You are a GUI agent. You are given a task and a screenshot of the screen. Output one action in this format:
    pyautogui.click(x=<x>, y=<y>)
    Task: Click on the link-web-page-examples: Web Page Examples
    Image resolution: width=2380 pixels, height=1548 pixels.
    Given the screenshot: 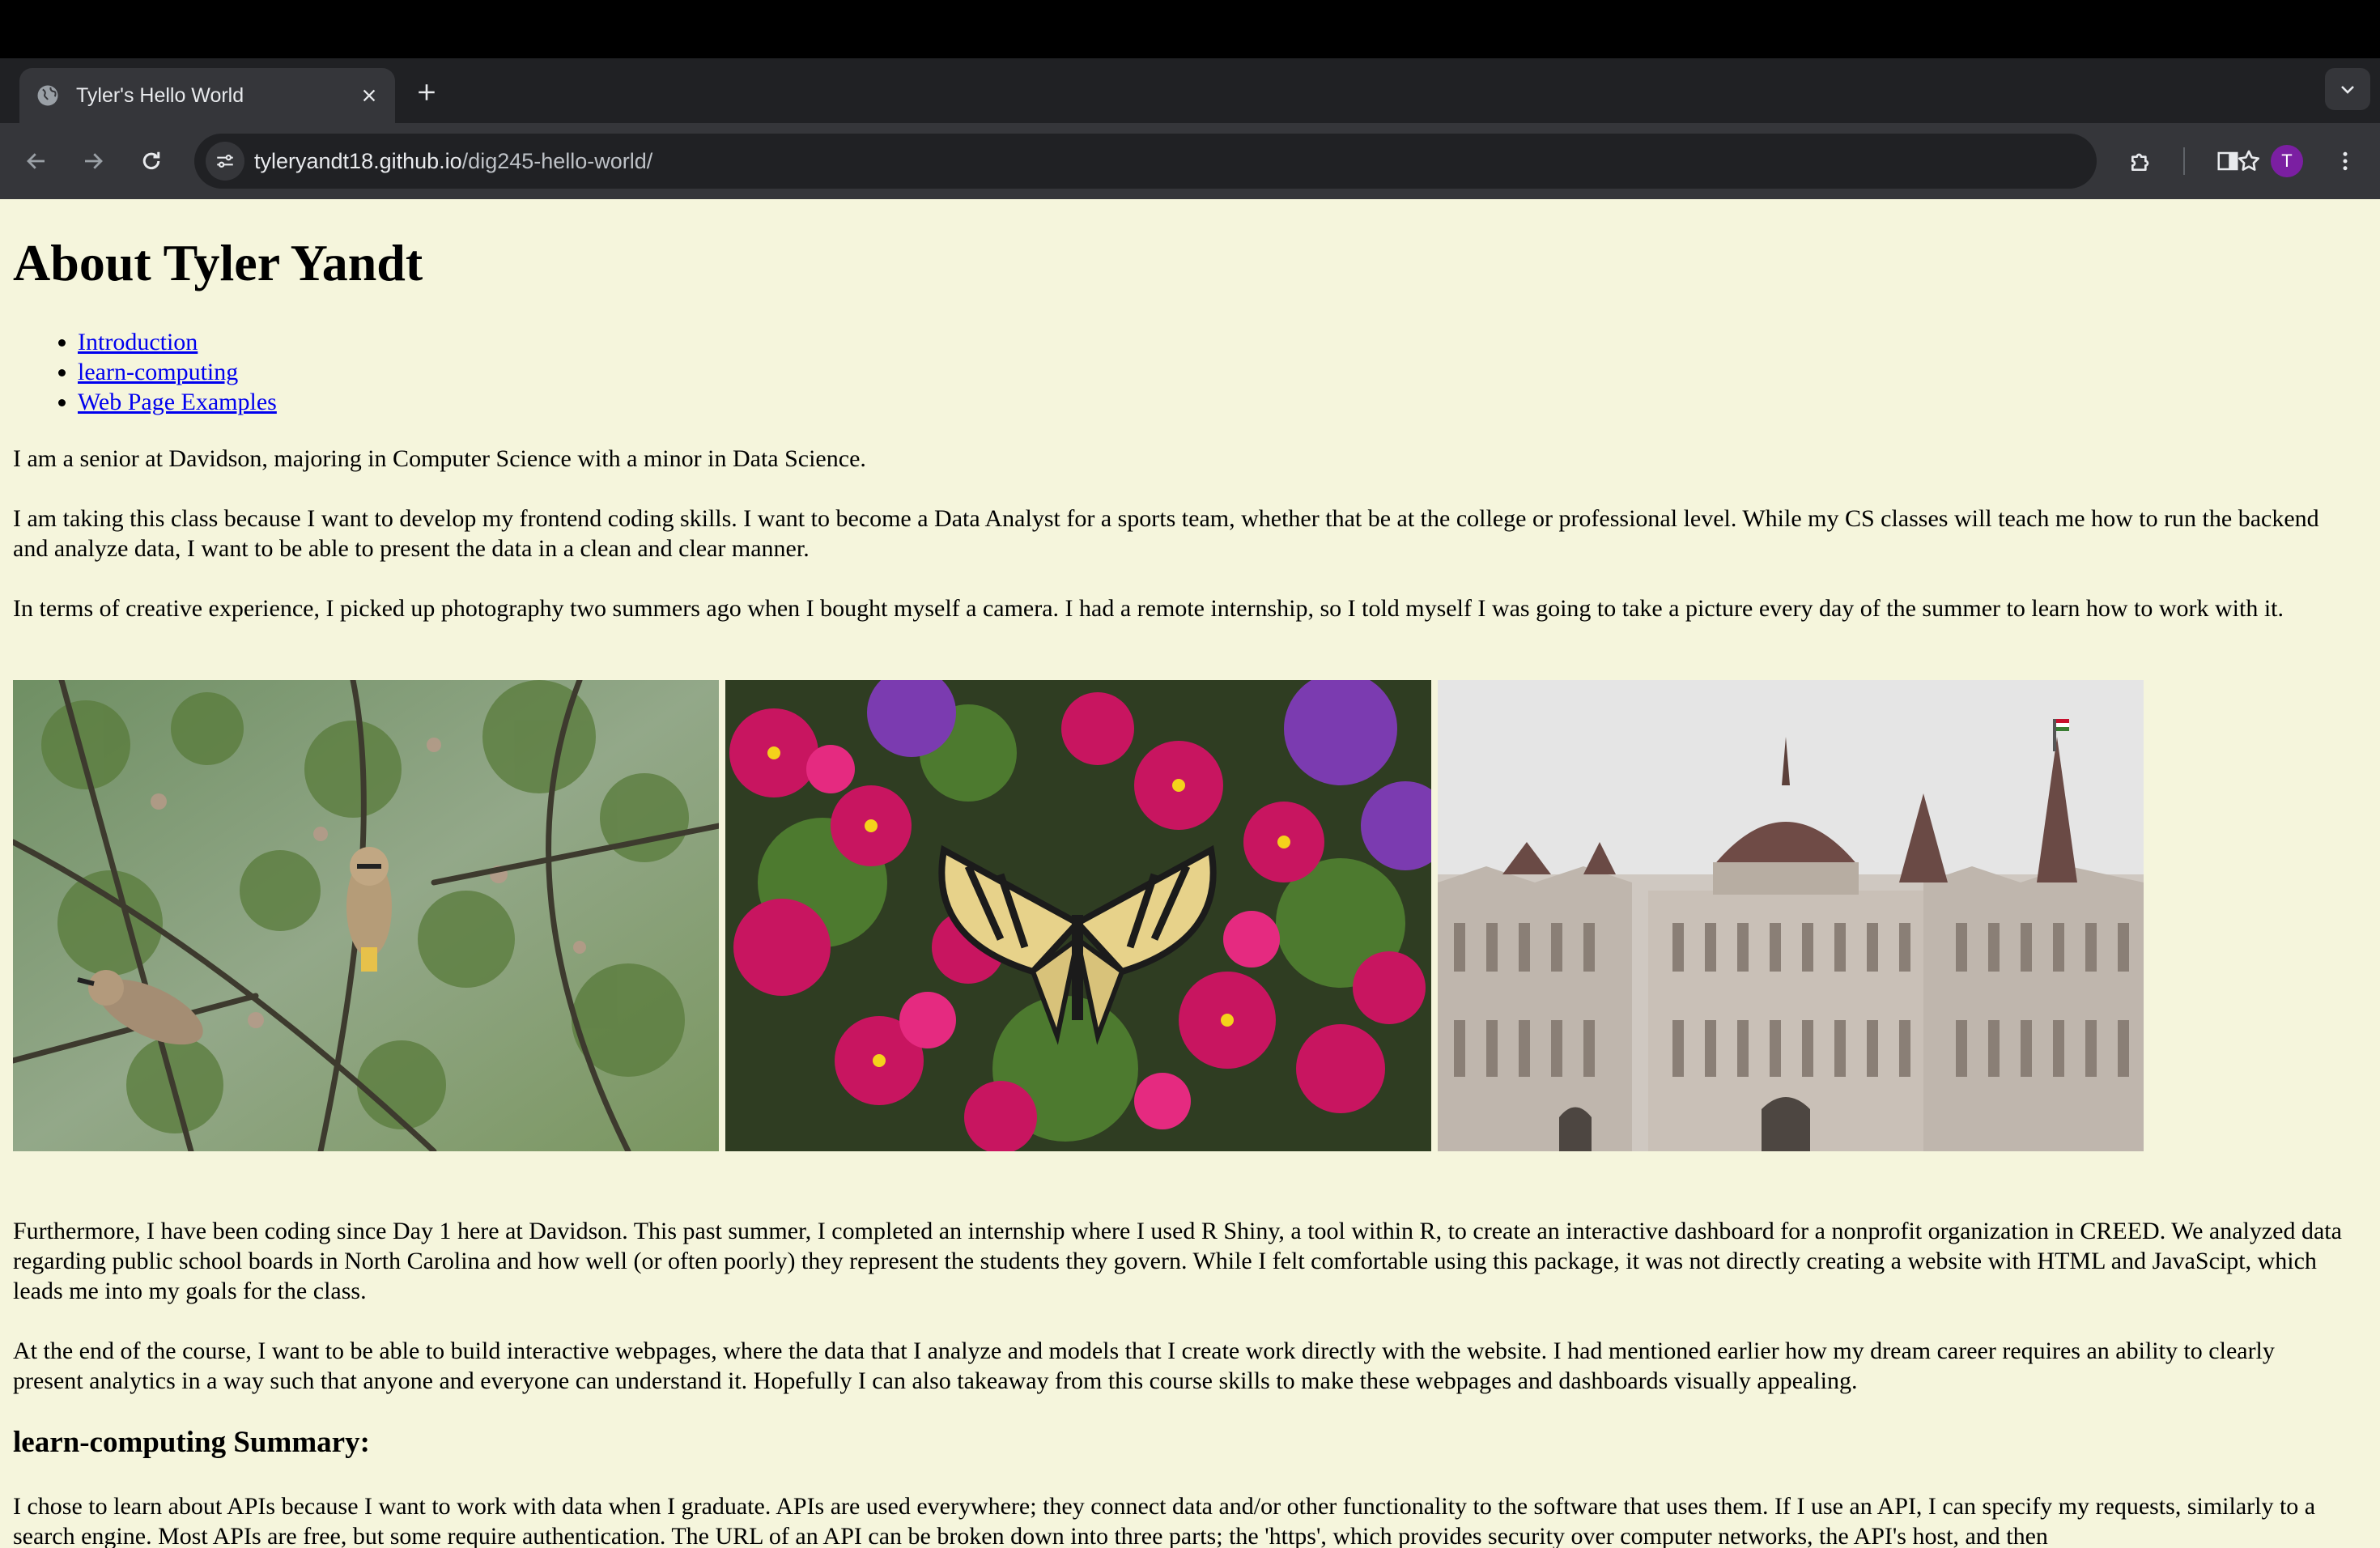 What is the action you would take?
    pyautogui.click(x=178, y=402)
    